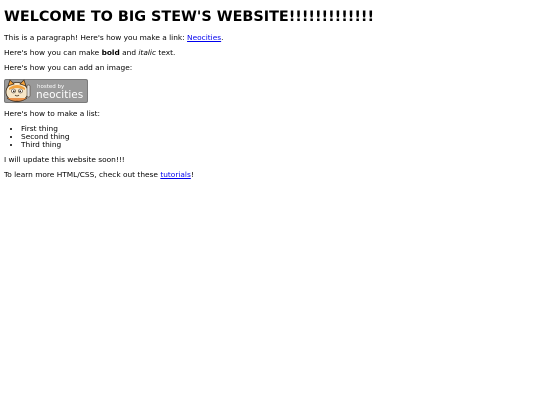 The height and width of the screenshot is (414, 540). I want to click on link-end-text: ., so click(222, 37).